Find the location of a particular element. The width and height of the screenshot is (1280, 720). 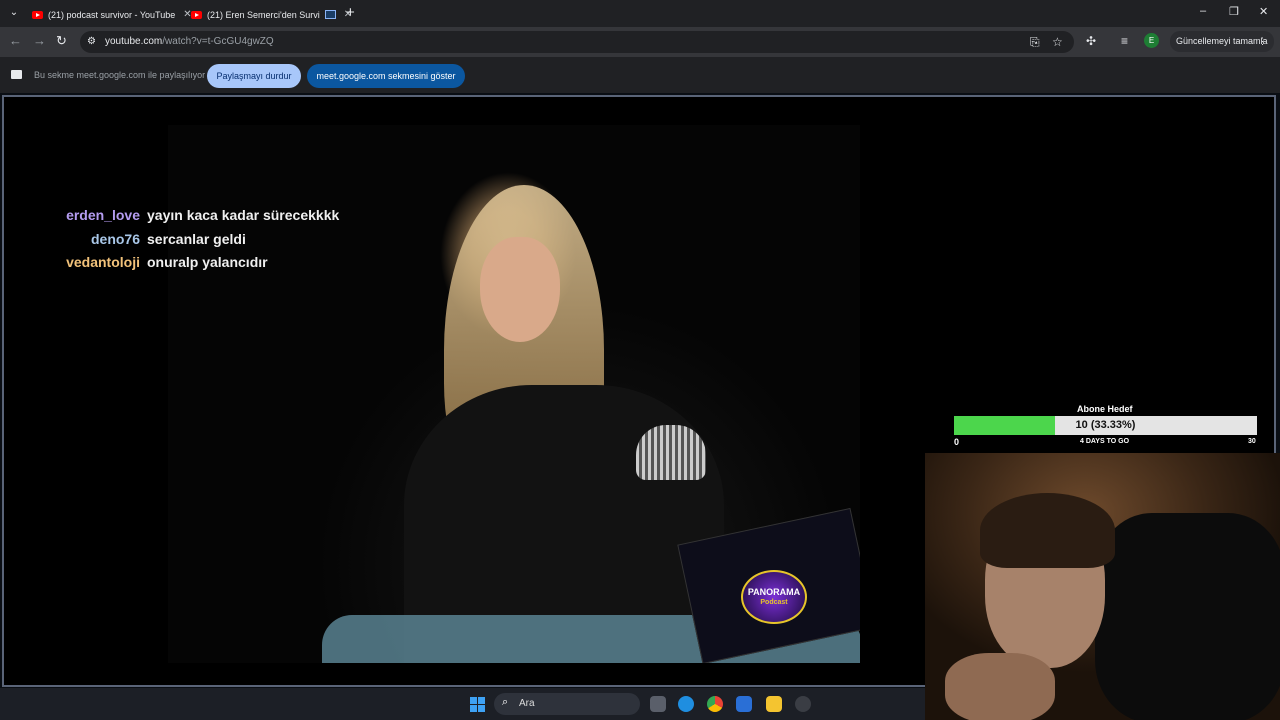

search-icon: ⌕ is located at coordinates (505, 702).